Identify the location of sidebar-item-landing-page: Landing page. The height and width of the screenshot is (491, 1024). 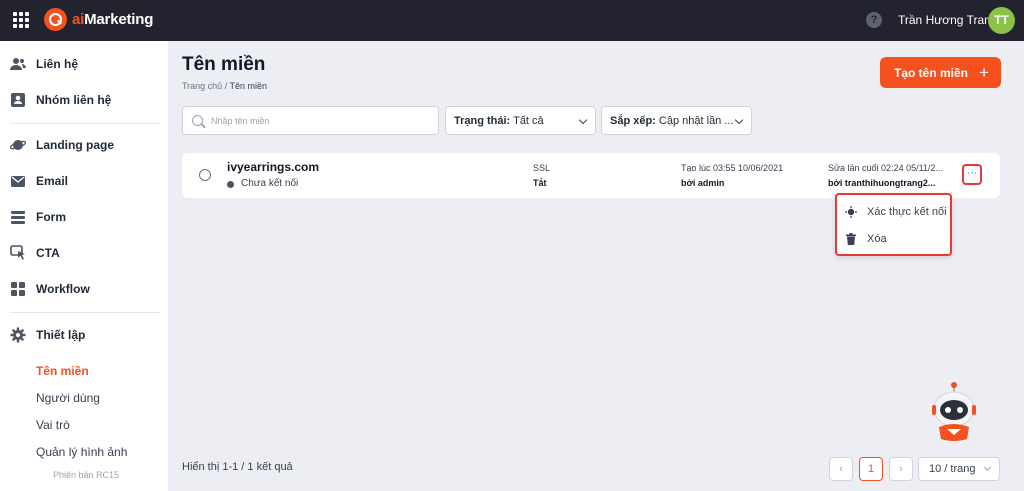
(84, 145).